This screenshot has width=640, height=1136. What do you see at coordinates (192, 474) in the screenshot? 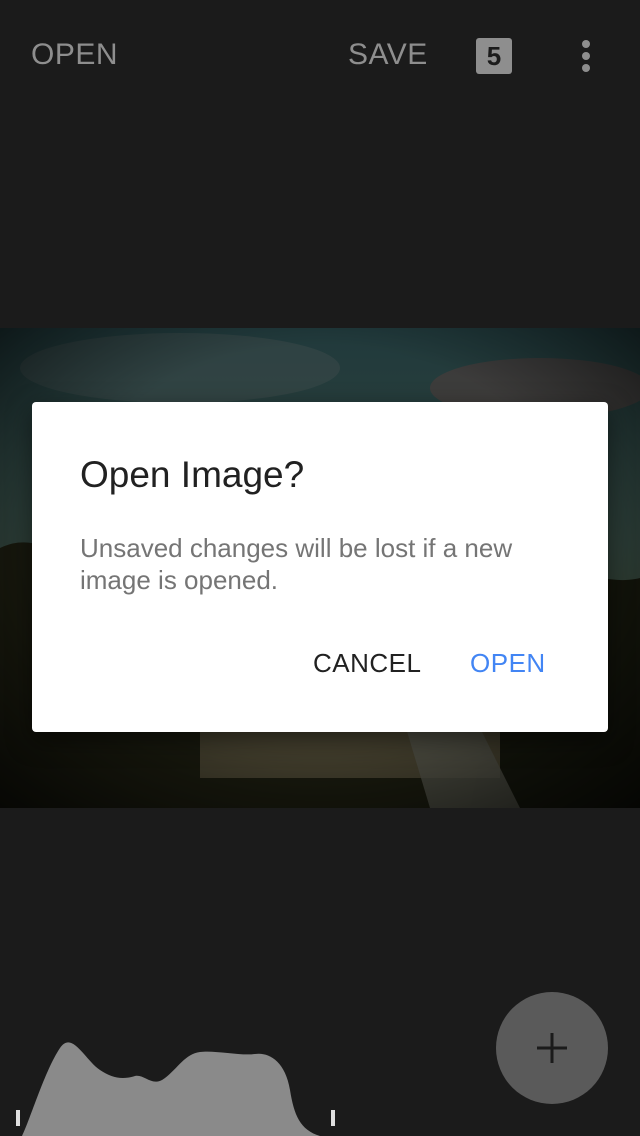
I see `dialog-title: Open Image?` at bounding box center [192, 474].